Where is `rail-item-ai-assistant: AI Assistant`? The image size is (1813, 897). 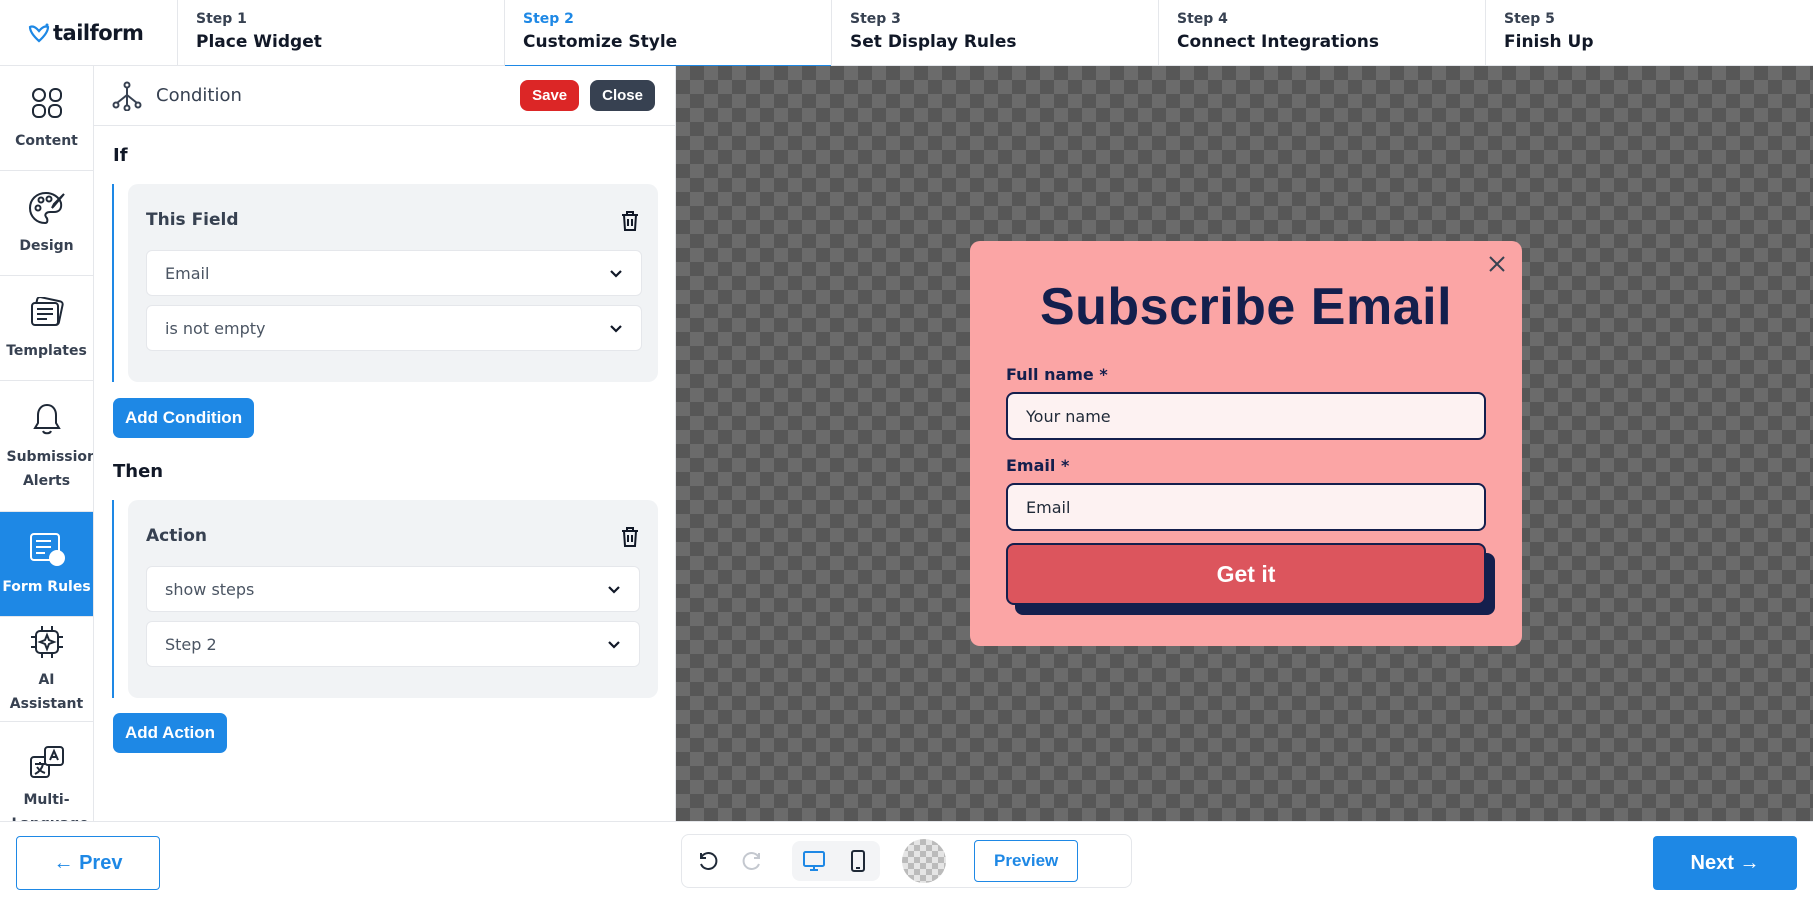 rail-item-ai-assistant: AI Assistant is located at coordinates (46, 669).